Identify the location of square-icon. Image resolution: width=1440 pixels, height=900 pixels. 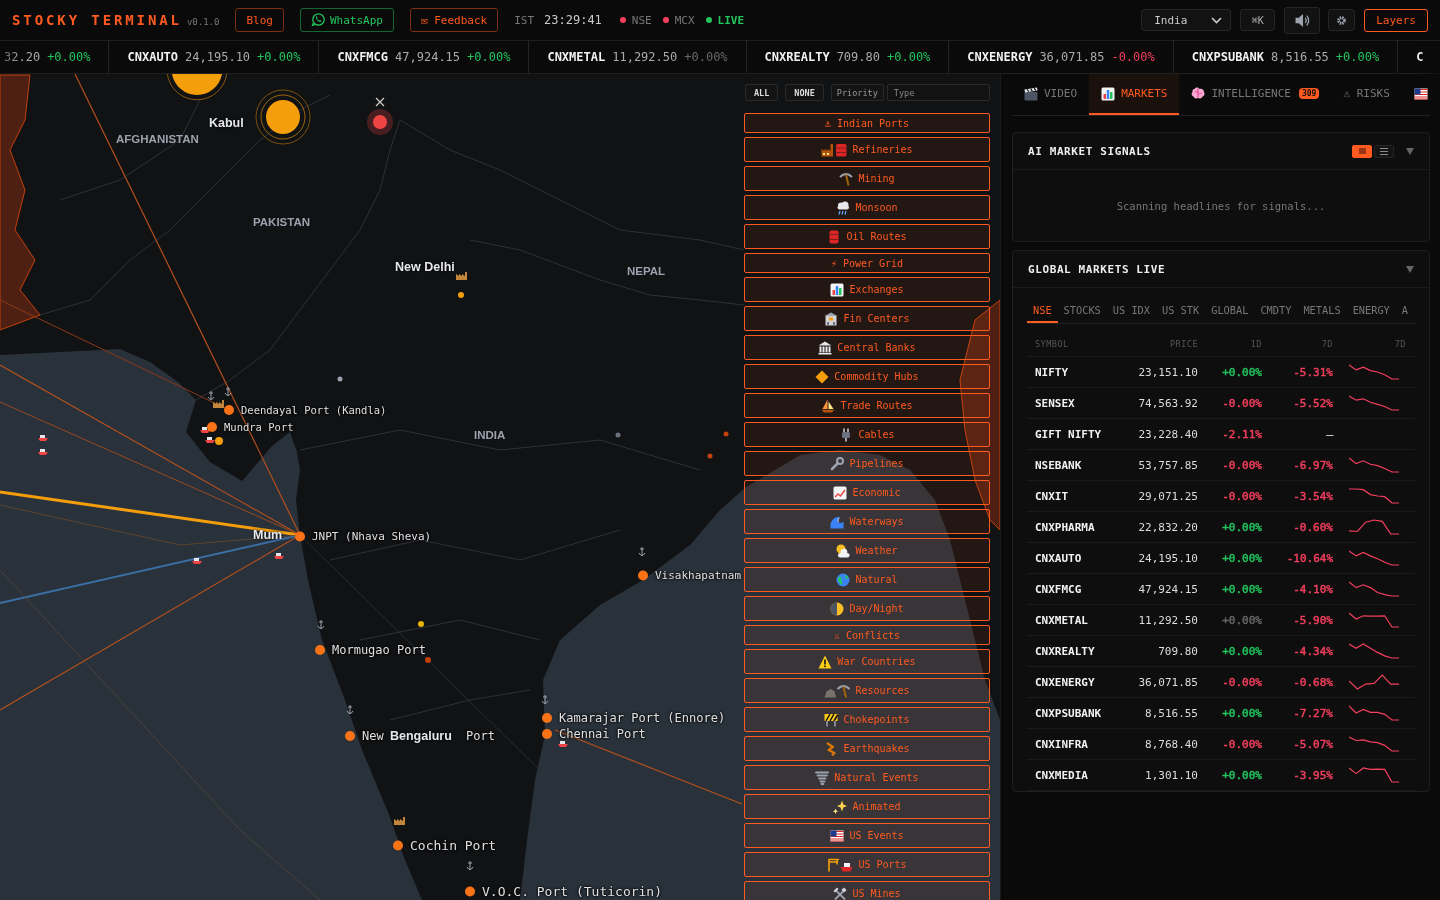
(1362, 151).